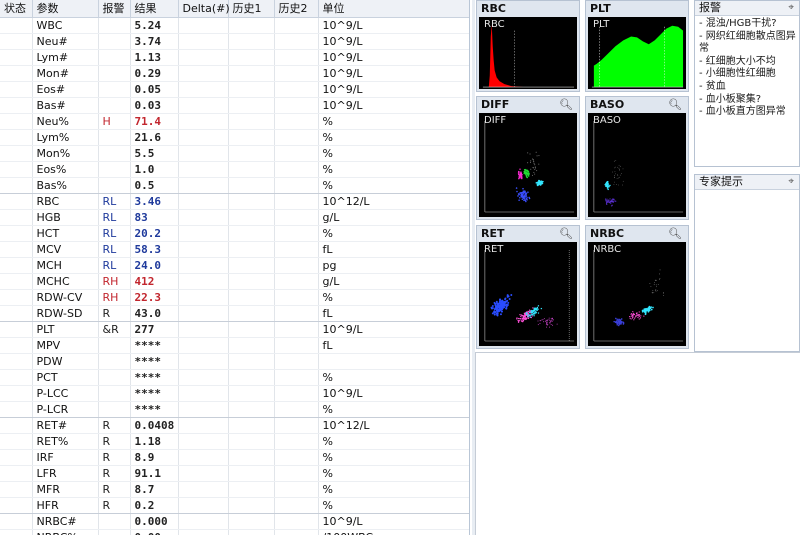 Image resolution: width=800 pixels, height=535 pixels. What do you see at coordinates (234, 489) in the screenshot?
I see `table-row: MFR R 8.7%` at bounding box center [234, 489].